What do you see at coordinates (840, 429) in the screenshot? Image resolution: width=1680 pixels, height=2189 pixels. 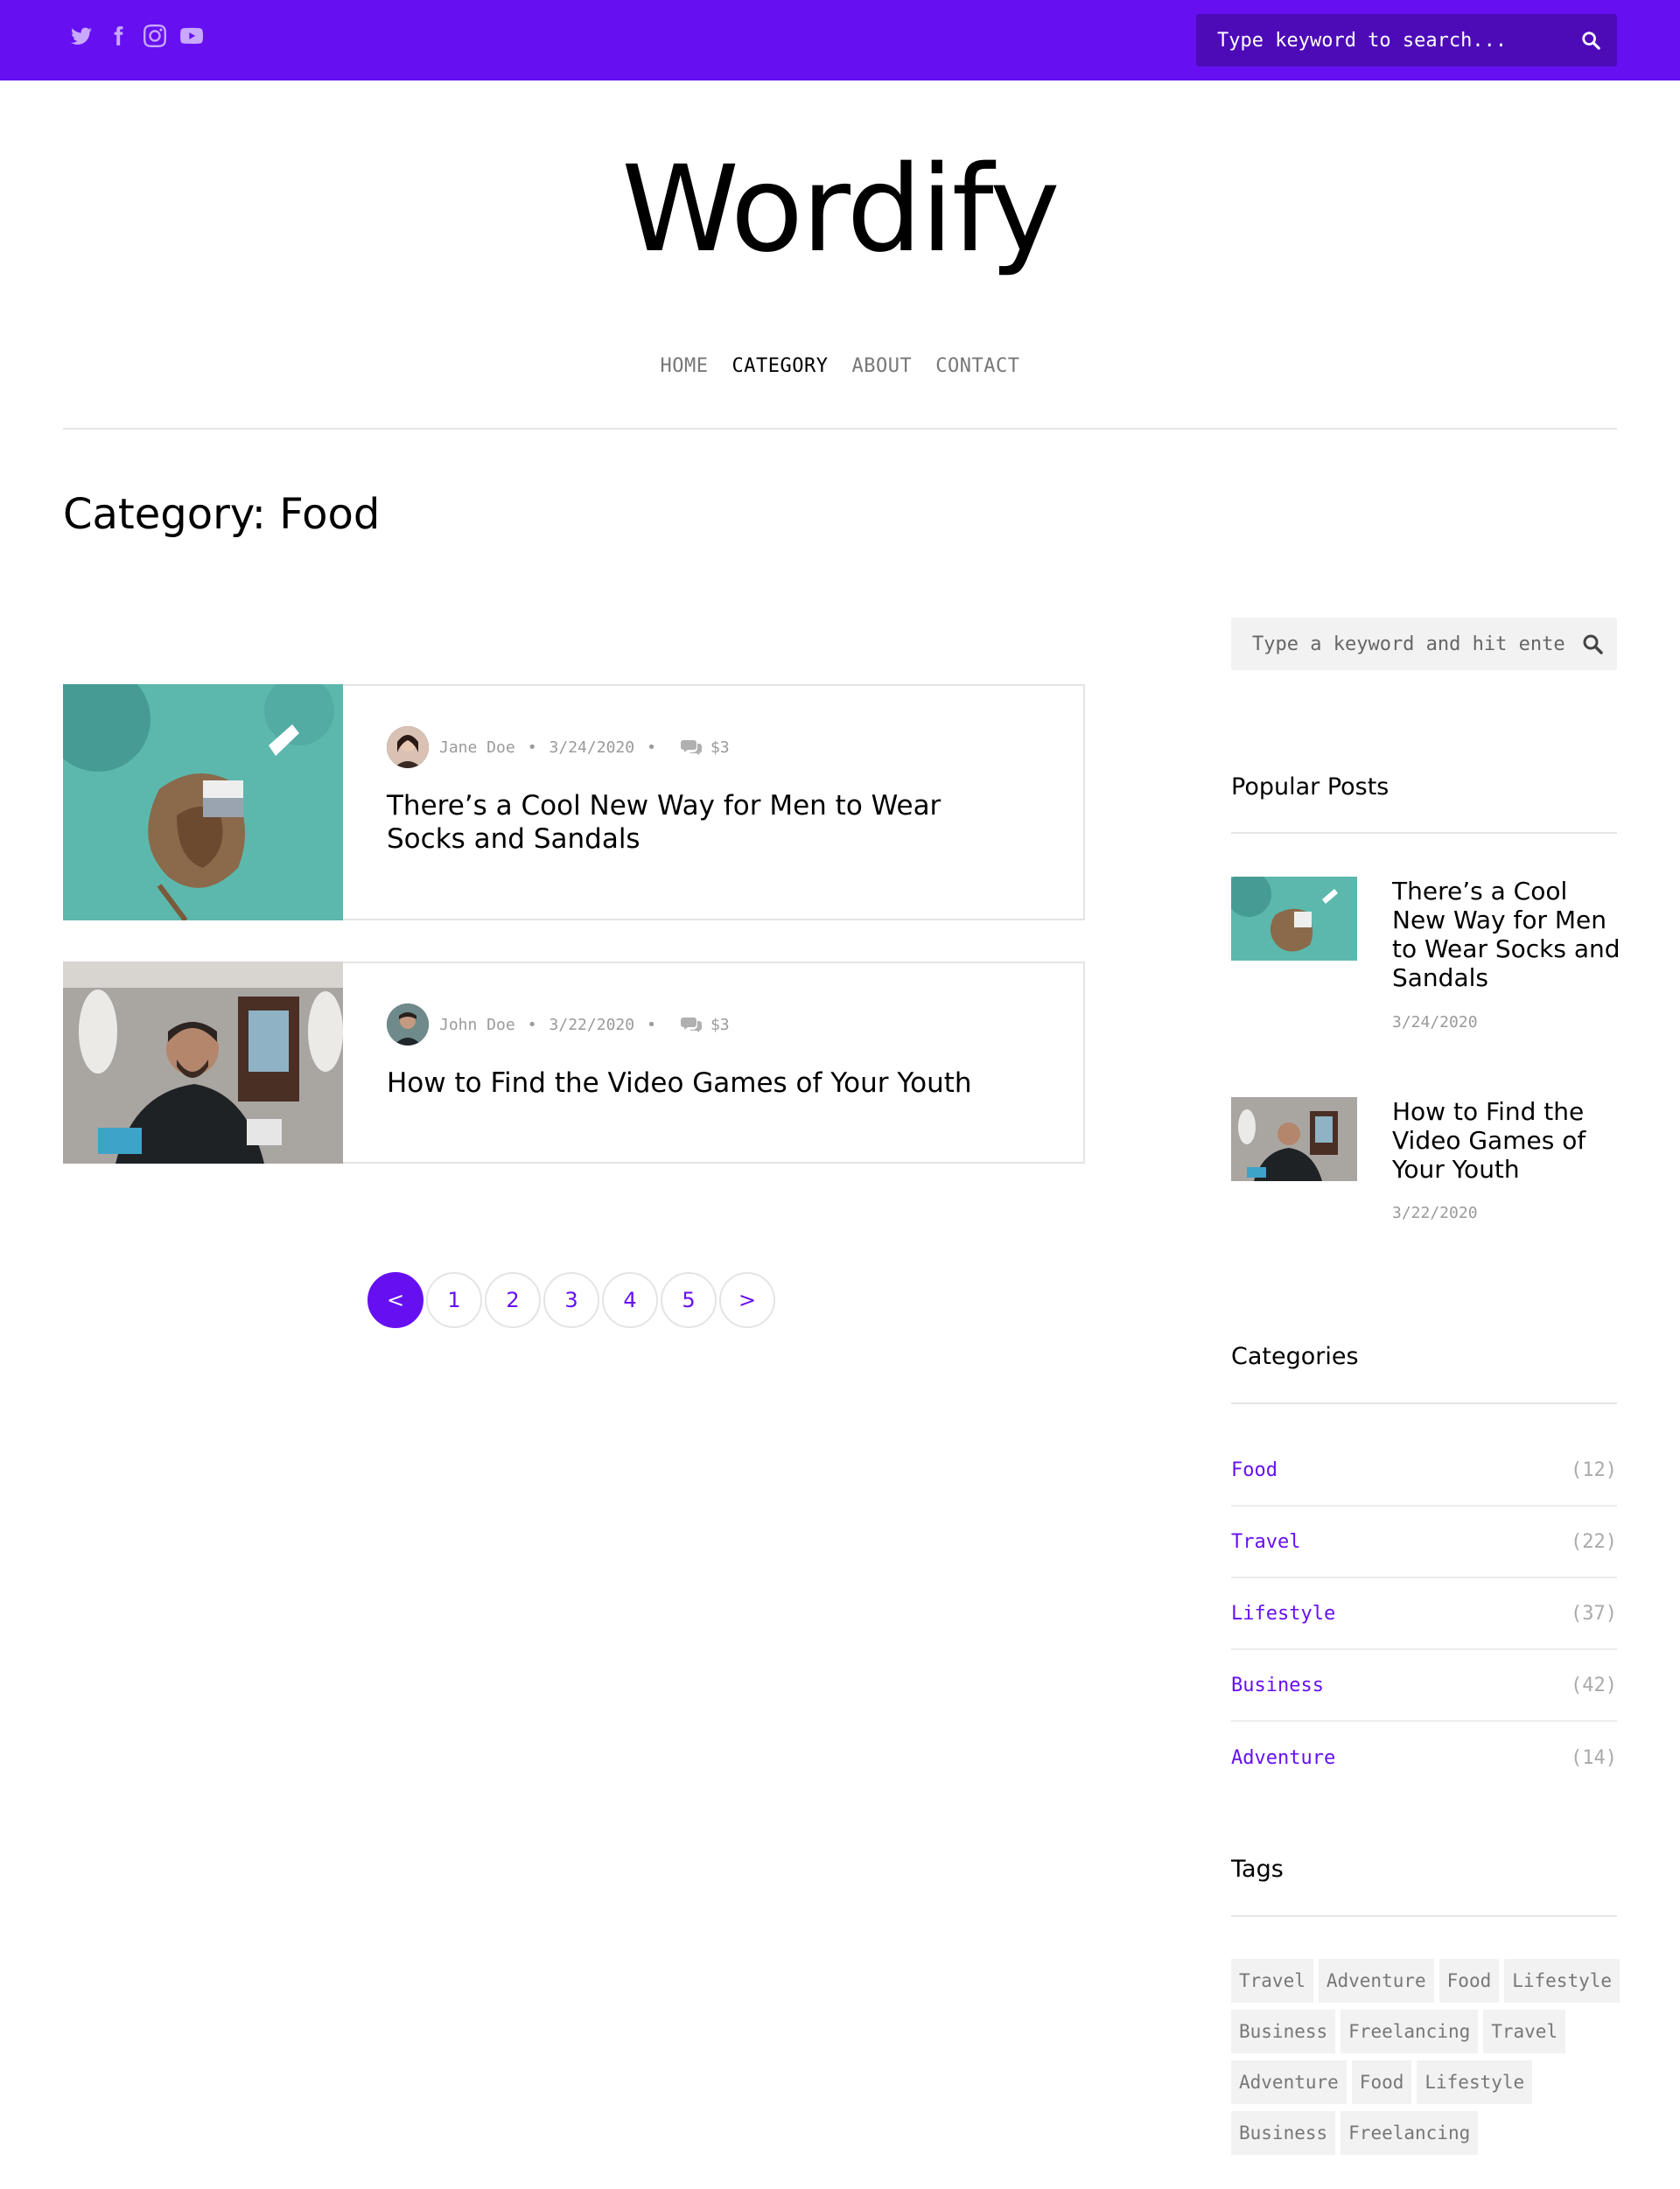 I see `header-divider` at bounding box center [840, 429].